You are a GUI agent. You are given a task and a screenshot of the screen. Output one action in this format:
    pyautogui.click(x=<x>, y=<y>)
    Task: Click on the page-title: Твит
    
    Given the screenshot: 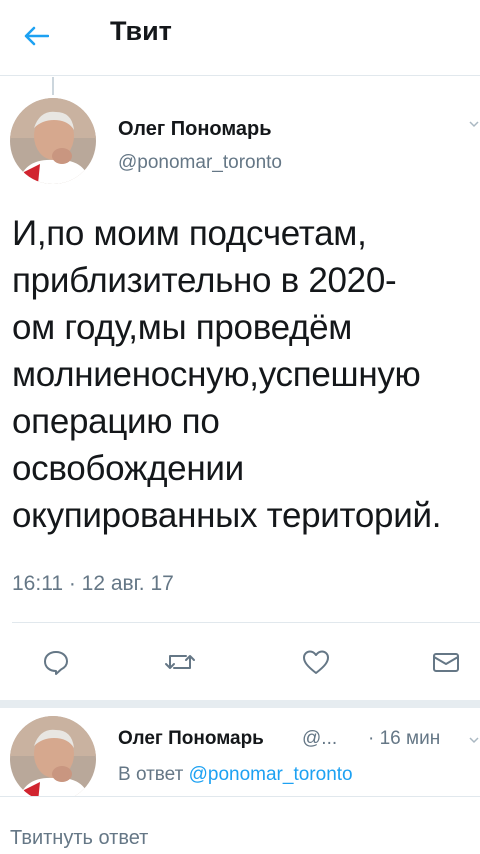 What is the action you would take?
    pyautogui.click(x=141, y=31)
    